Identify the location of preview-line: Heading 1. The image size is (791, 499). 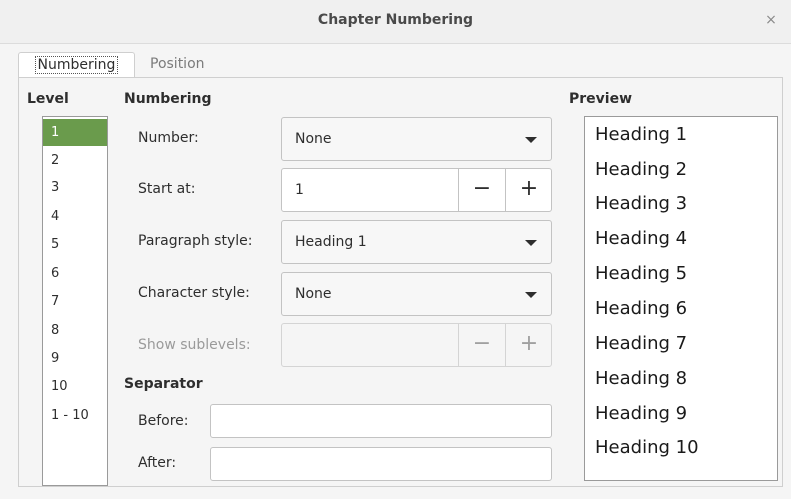
(641, 134).